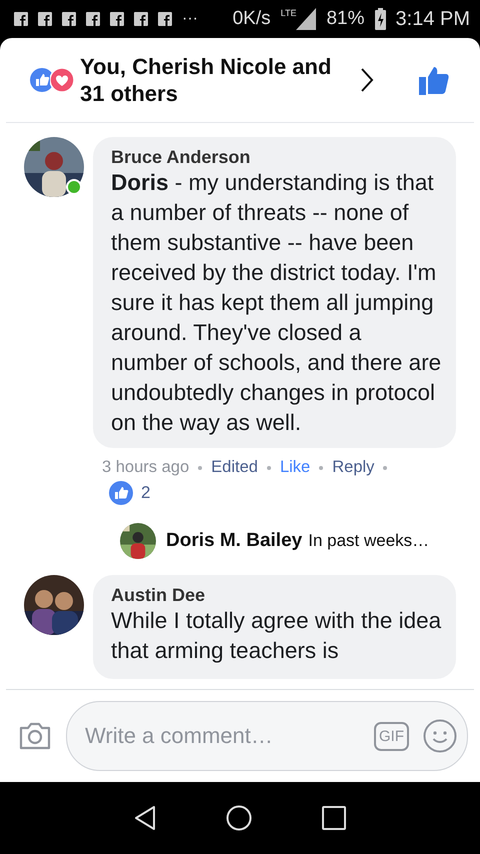  What do you see at coordinates (334, 818) in the screenshot?
I see `recent-apps-icon` at bounding box center [334, 818].